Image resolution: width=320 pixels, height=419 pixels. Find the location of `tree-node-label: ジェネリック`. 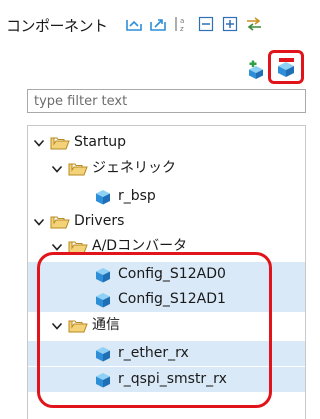

tree-node-label: ジェネリック is located at coordinates (134, 168).